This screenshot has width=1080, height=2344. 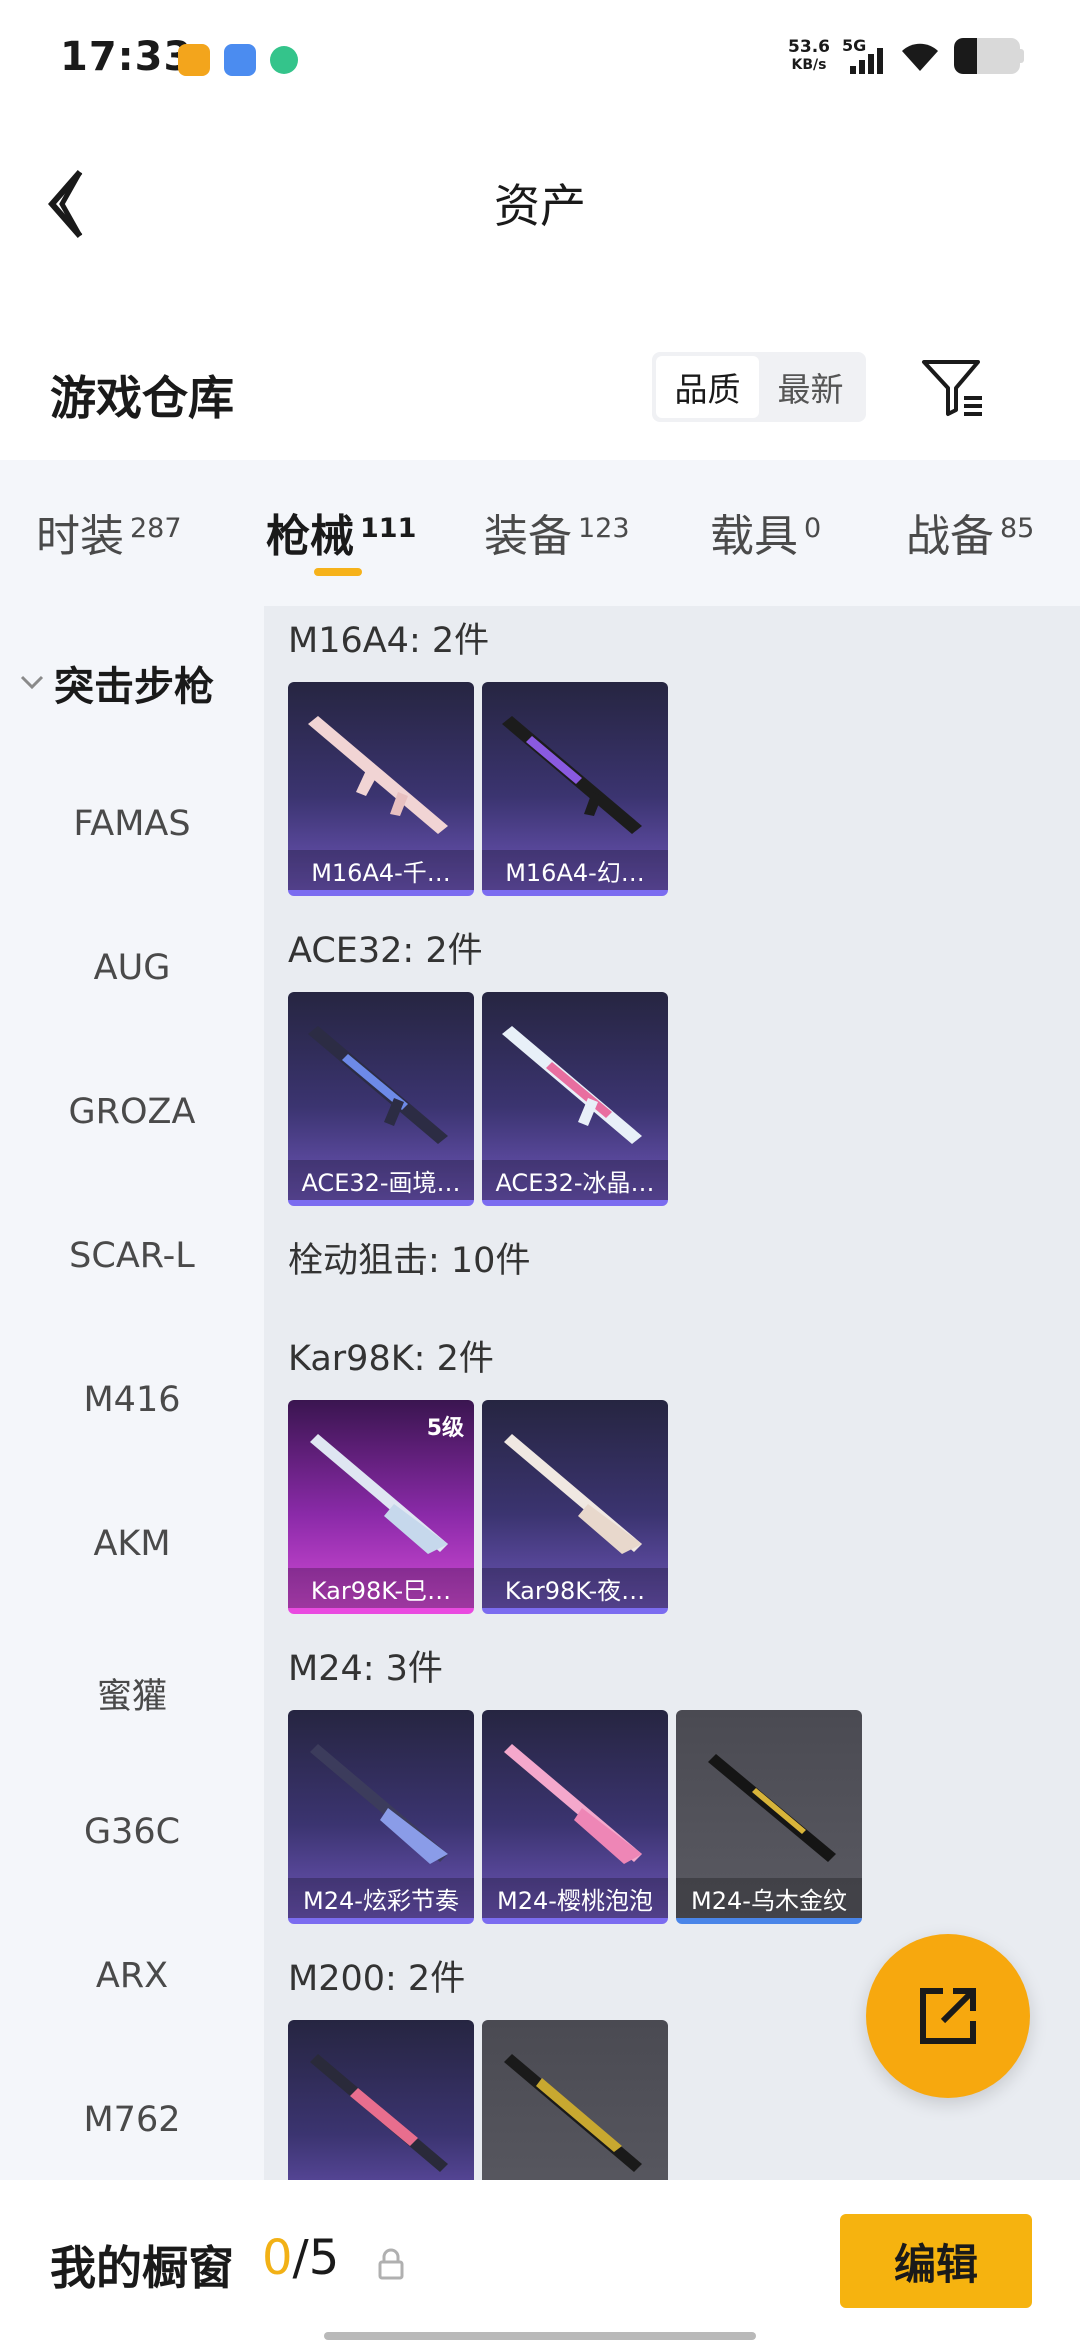 What do you see at coordinates (809, 65) in the screenshot?
I see `network-speed-unit: KB/s` at bounding box center [809, 65].